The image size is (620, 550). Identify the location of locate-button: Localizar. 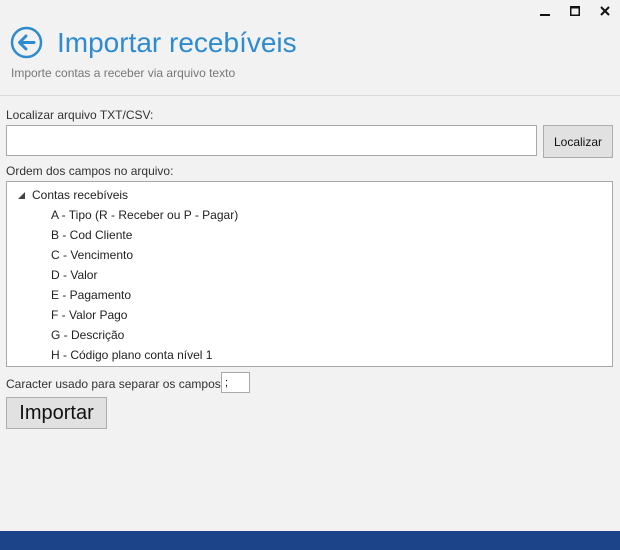
(578, 141).